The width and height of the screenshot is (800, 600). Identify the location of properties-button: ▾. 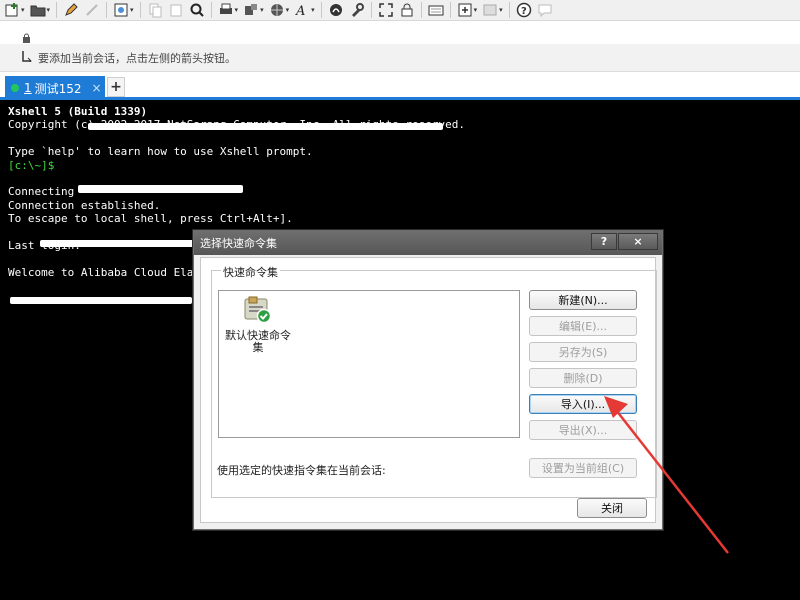
(123, 10).